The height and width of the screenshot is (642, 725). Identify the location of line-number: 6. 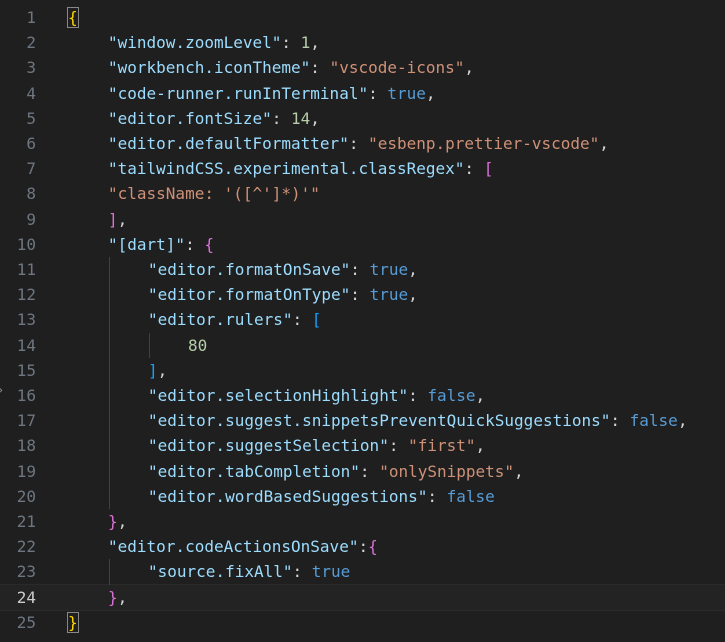
(31, 143).